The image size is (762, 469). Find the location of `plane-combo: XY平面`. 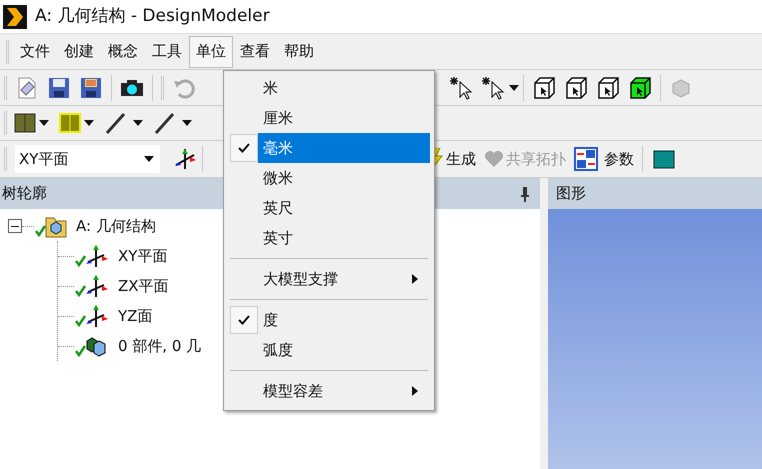

plane-combo: XY平面 is located at coordinates (87, 159).